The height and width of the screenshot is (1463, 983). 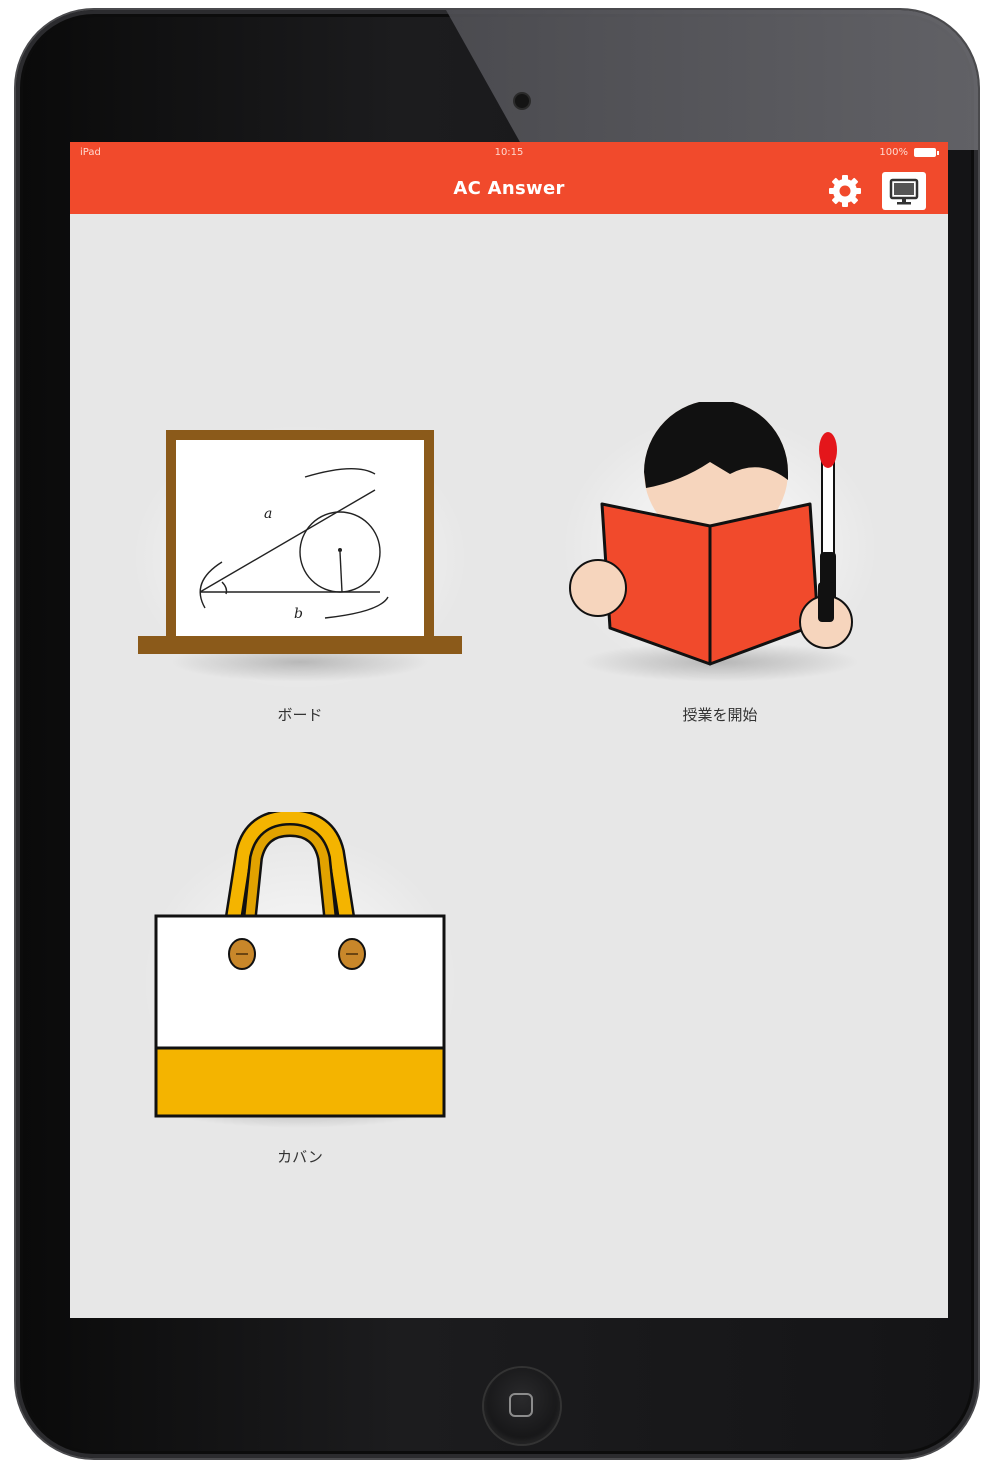 I want to click on home-square-icon, so click(x=521, y=1405).